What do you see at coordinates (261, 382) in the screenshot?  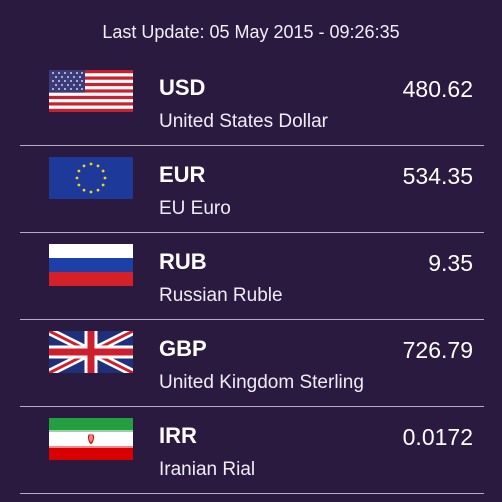 I see `currency-name: United Kingdom Sterling` at bounding box center [261, 382].